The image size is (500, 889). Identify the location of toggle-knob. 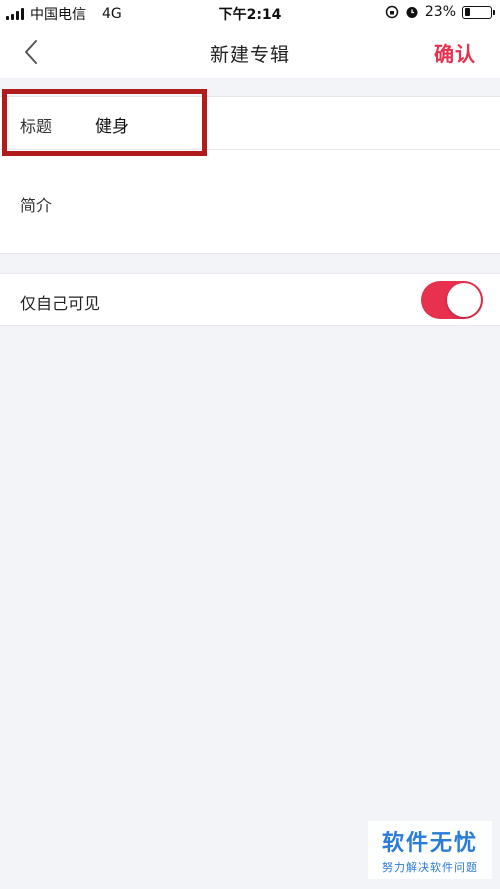
(464, 300).